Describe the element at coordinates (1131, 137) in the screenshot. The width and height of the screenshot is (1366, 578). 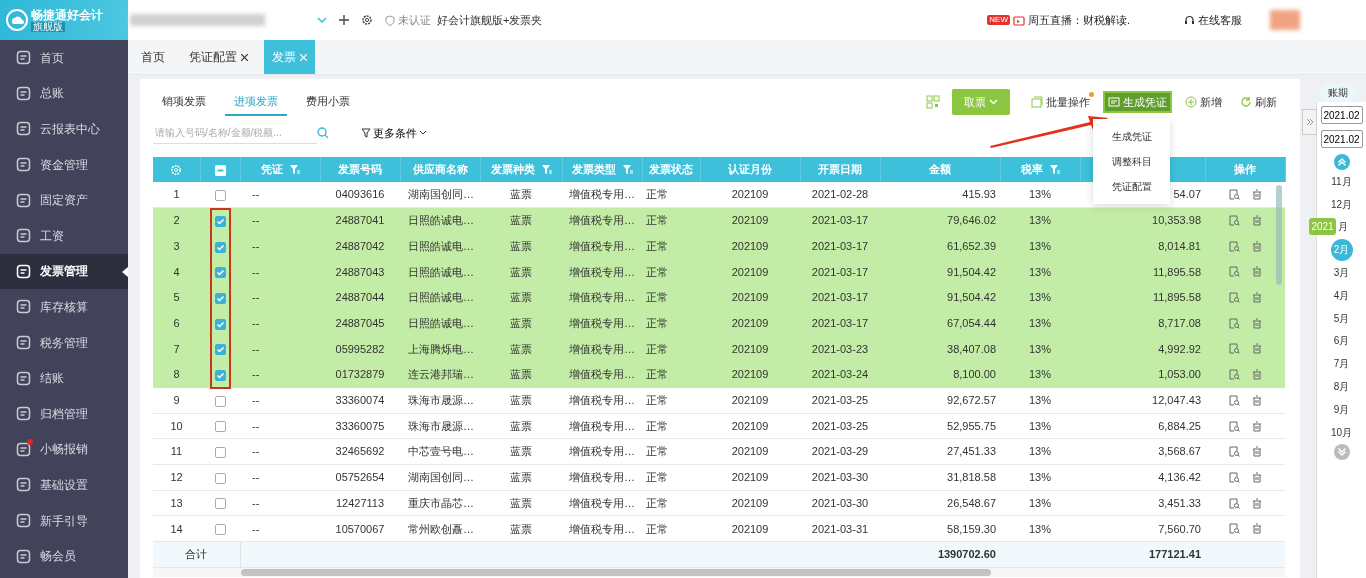
I see `menu-item: 生成凭证` at that location.